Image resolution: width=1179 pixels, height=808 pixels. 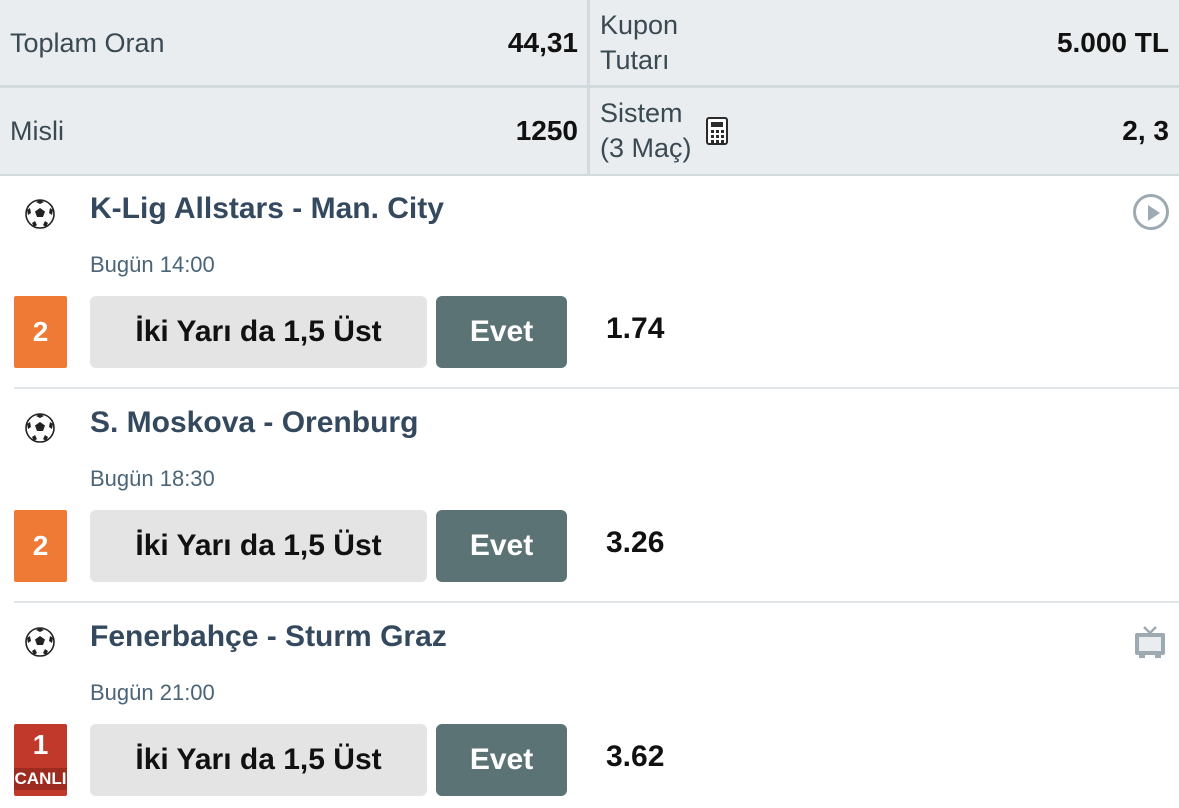 What do you see at coordinates (646, 148) in the screenshot?
I see `system-label-line2: (3 Maç)` at bounding box center [646, 148].